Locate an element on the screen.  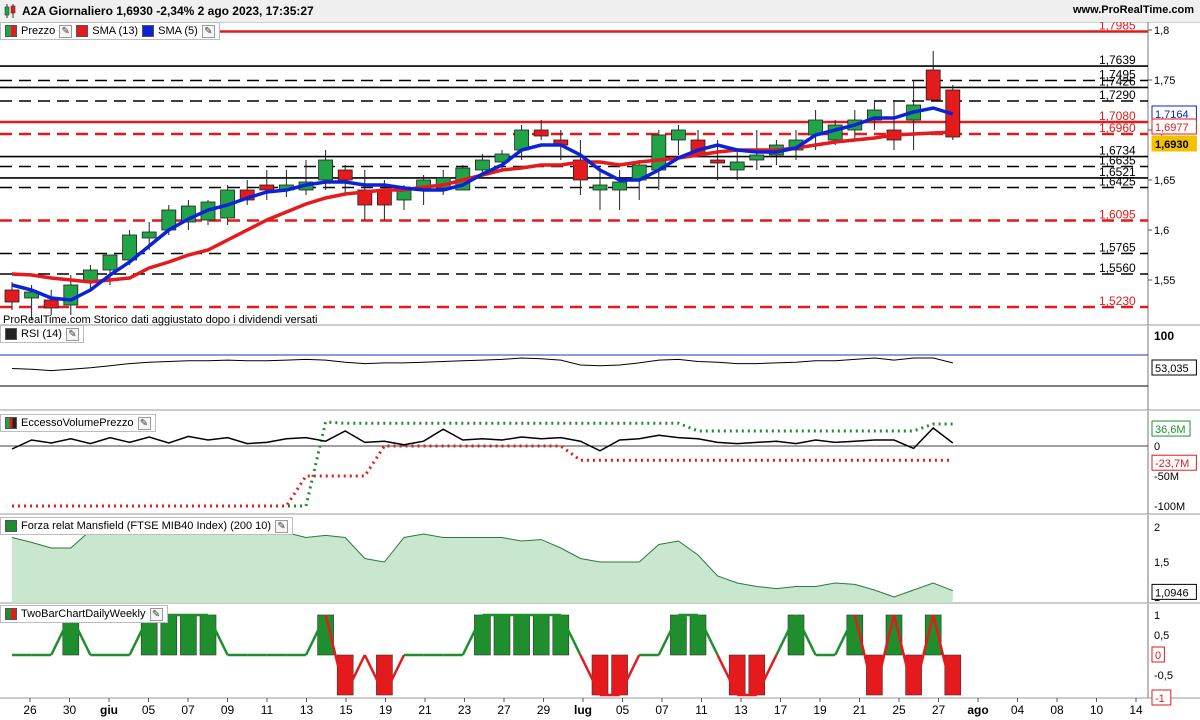
x-axis-label: ago is located at coordinates (977, 710).